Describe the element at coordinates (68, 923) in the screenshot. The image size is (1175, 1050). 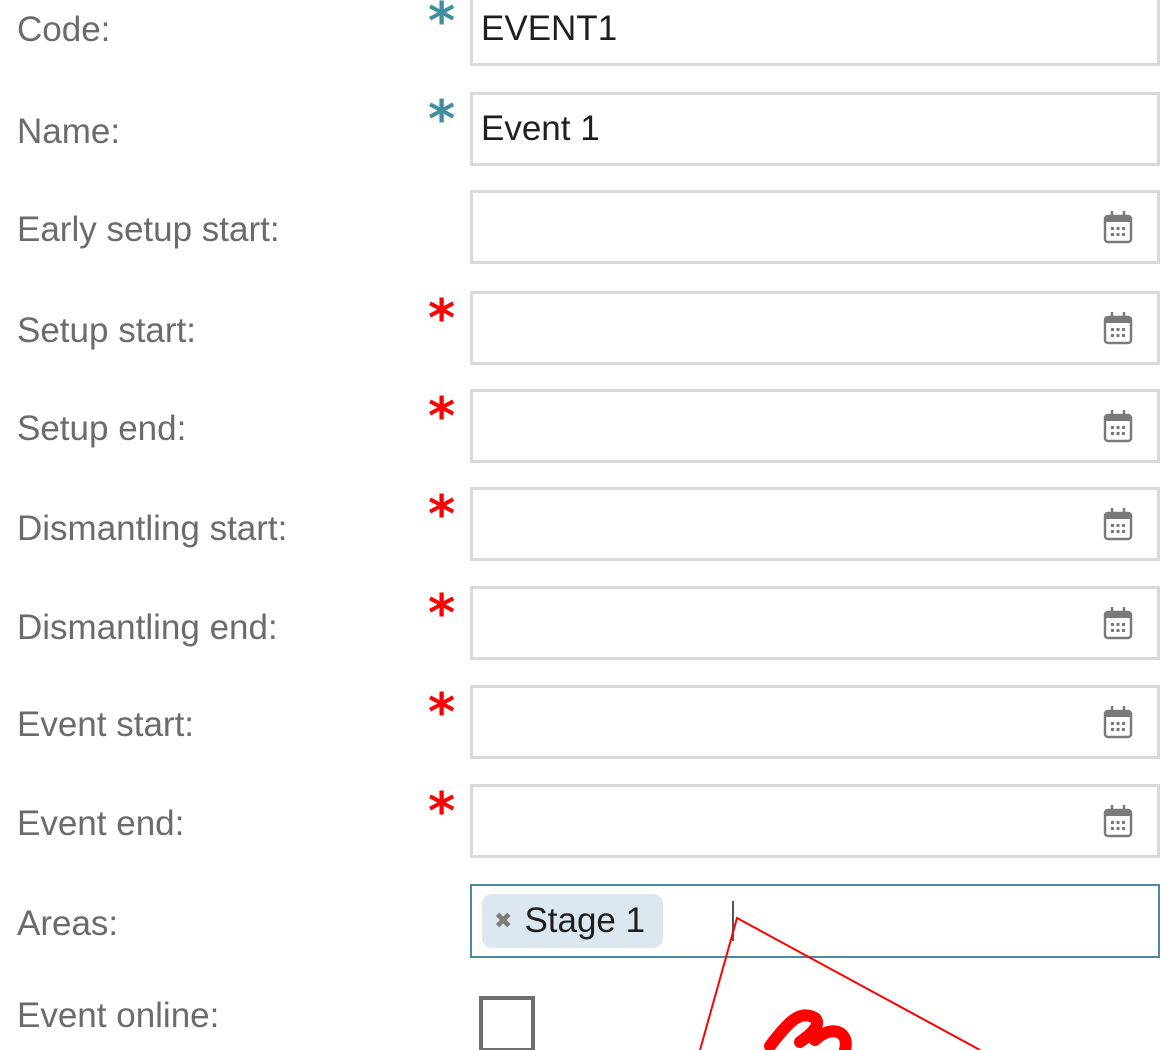
I see `areas-label: Areas:` at that location.